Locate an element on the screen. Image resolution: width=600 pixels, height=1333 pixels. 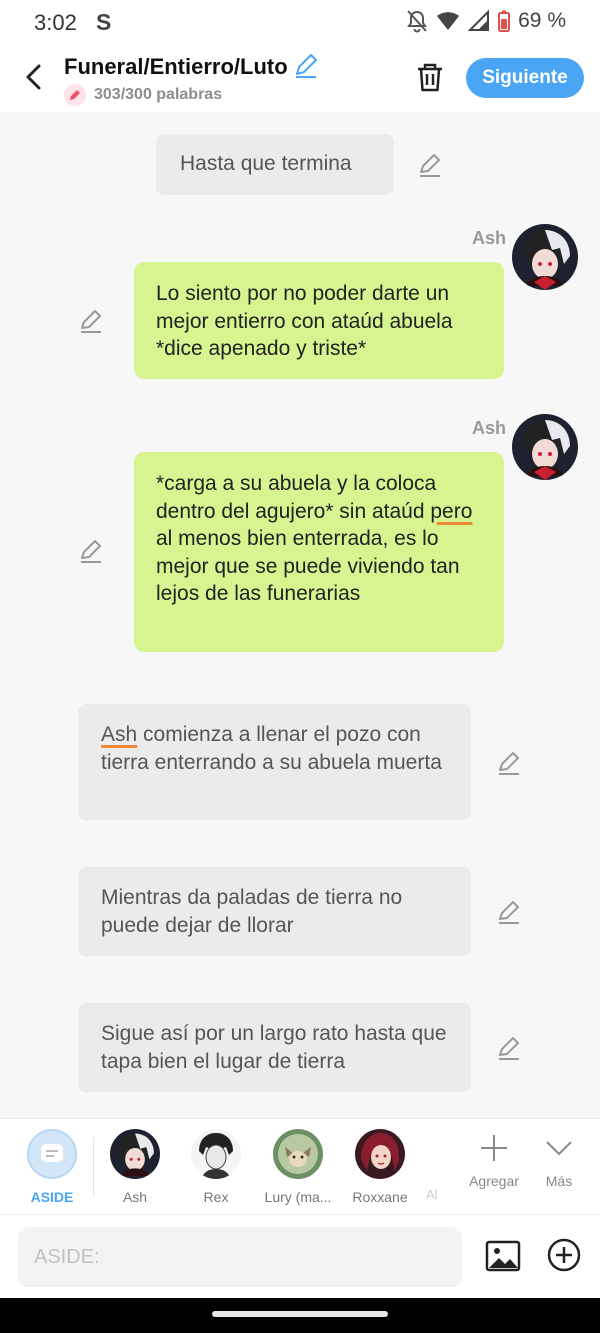
add-attachment-button is located at coordinates (564, 1255).